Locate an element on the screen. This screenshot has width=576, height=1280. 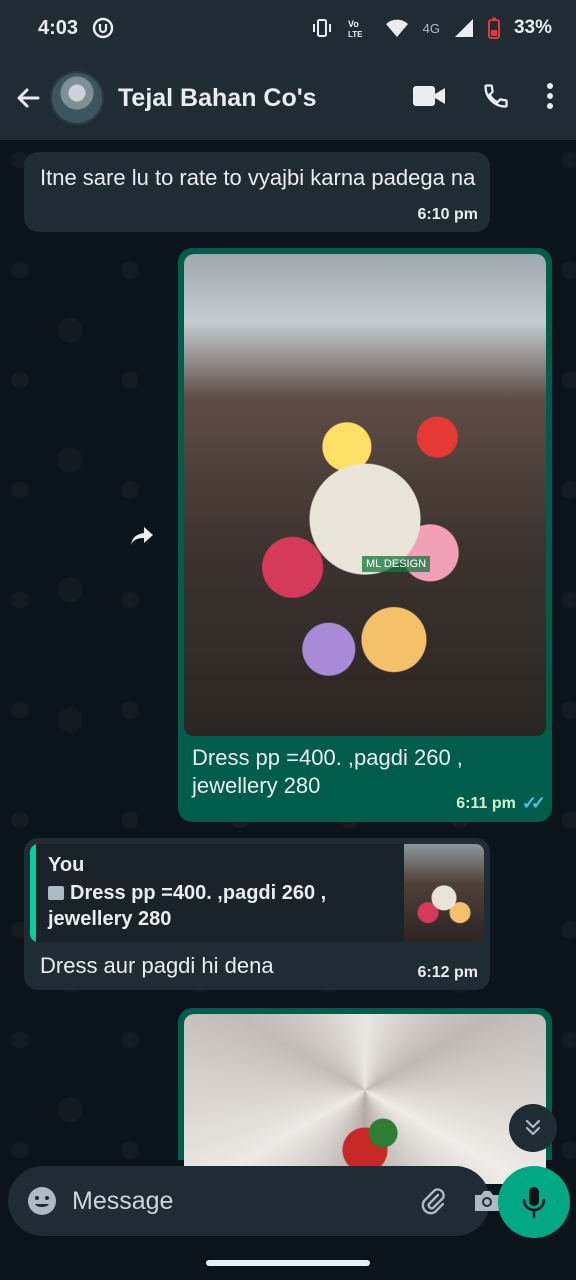
back-button is located at coordinates (28, 98).